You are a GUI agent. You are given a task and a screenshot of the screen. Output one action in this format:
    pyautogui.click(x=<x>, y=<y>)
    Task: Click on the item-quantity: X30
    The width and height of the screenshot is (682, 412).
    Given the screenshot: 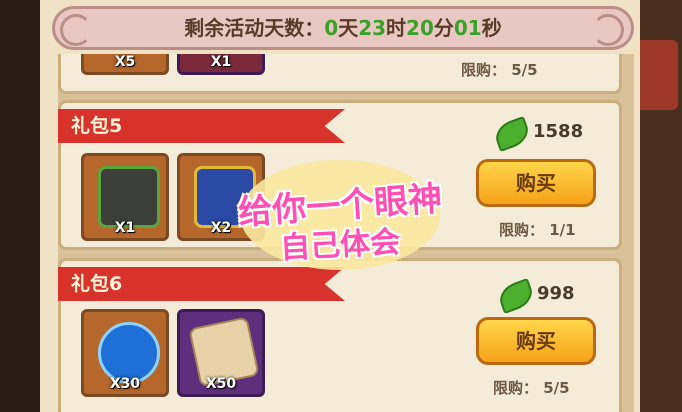 What is the action you would take?
    pyautogui.click(x=125, y=384)
    